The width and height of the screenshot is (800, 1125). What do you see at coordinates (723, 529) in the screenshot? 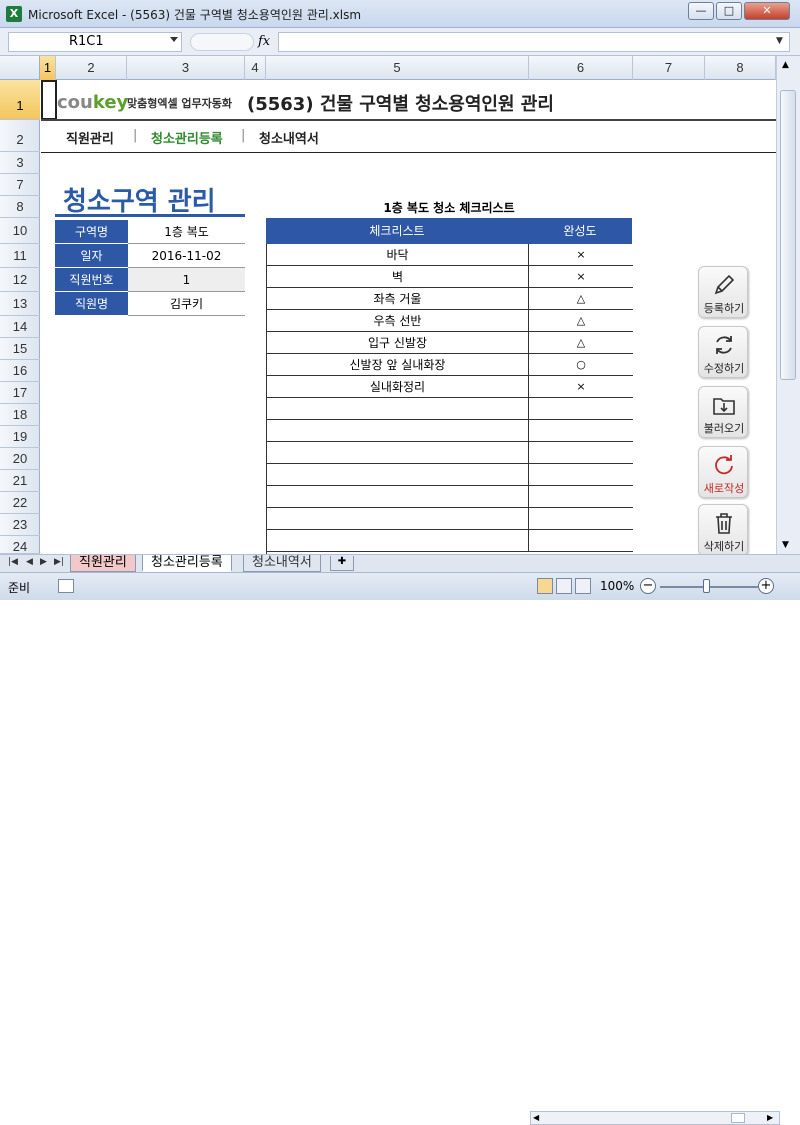
I see `delete-button: 삭제하기` at bounding box center [723, 529].